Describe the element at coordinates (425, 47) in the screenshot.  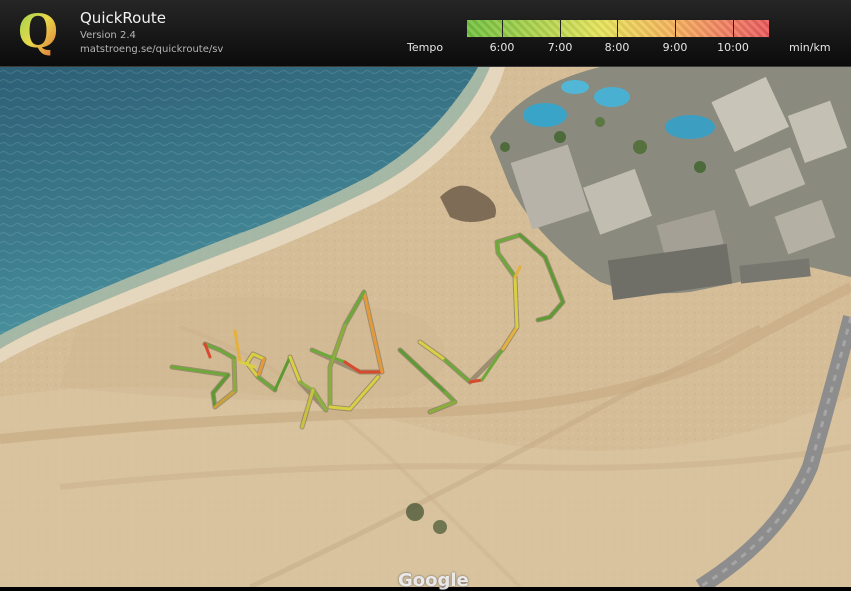
I see `legend-title: Tempo` at that location.